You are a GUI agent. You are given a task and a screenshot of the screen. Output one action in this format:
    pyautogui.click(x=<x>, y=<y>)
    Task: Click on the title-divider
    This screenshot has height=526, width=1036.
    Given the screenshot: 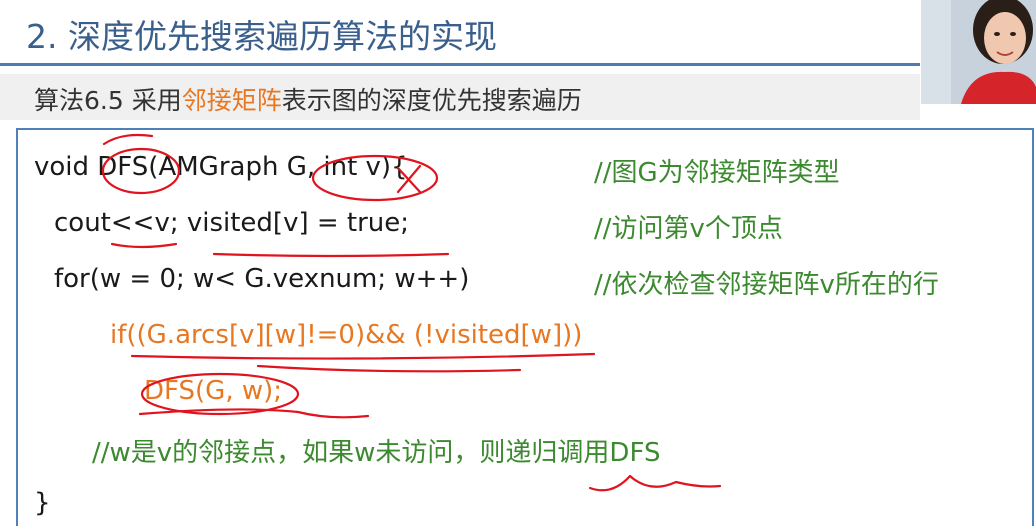 What is the action you would take?
    pyautogui.click(x=460, y=64)
    